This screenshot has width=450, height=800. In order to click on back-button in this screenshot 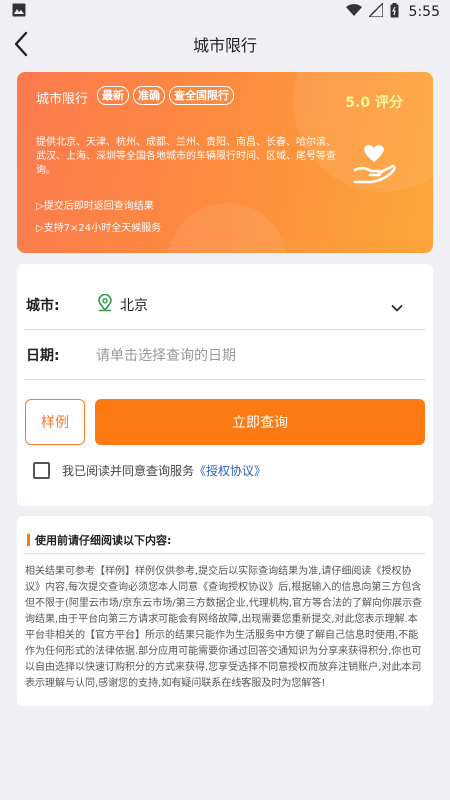, I will do `click(21, 44)`.